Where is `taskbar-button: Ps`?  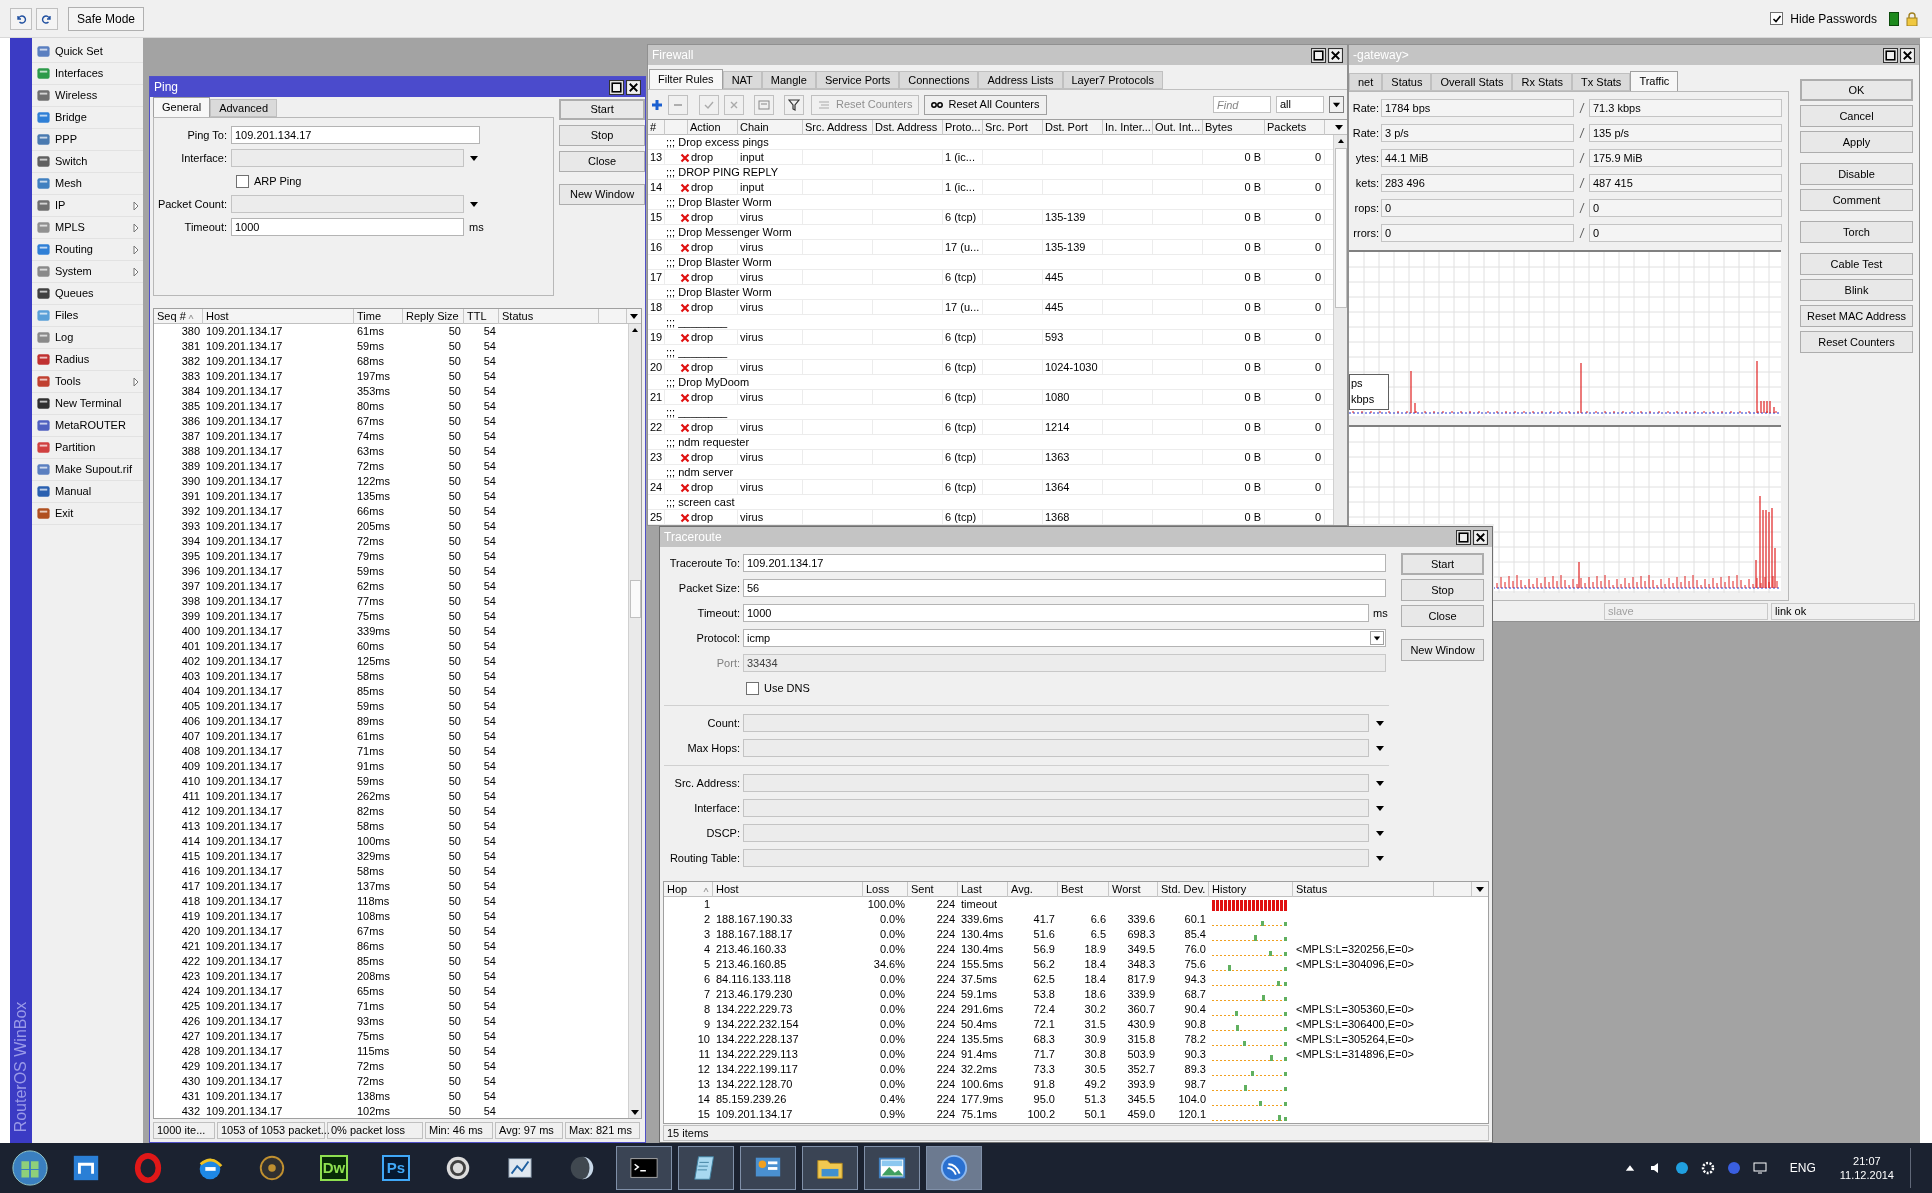 taskbar-button: Ps is located at coordinates (396, 1168).